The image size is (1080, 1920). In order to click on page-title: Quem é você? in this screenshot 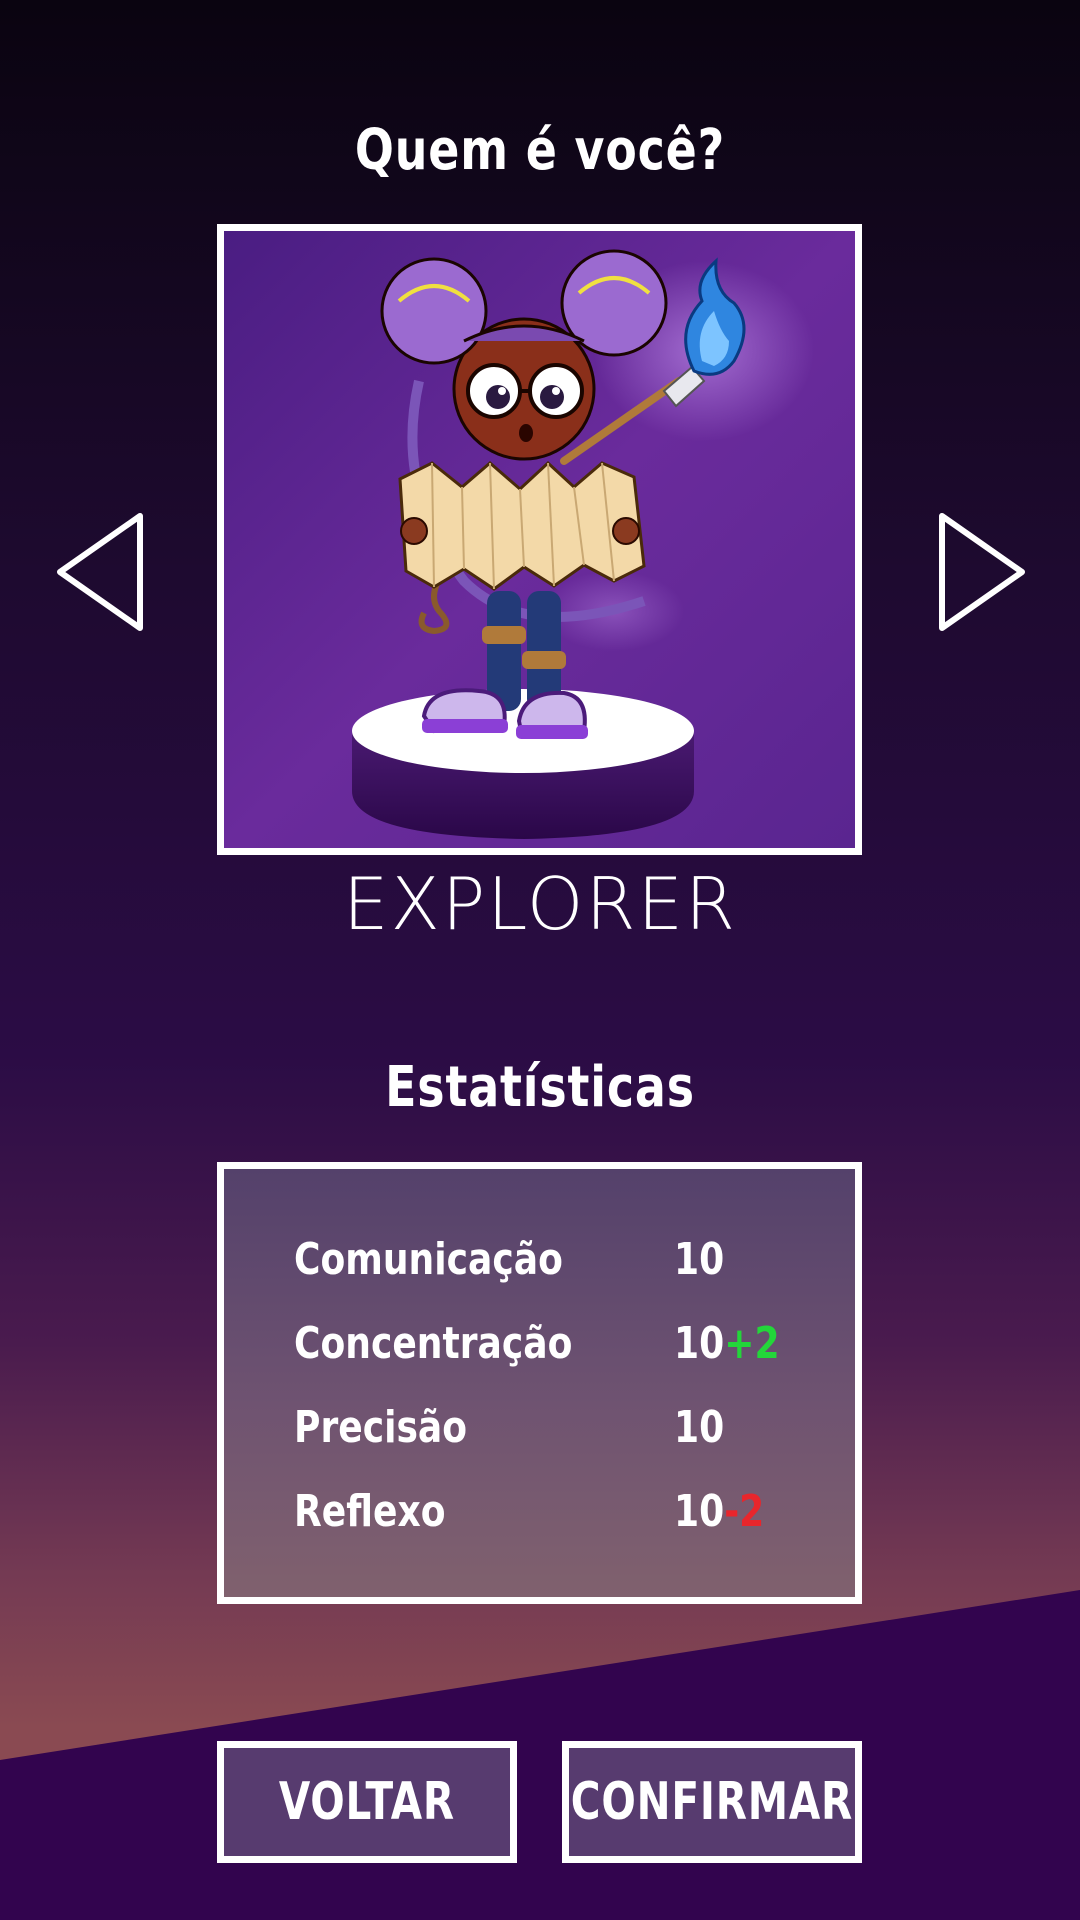, I will do `click(540, 150)`.